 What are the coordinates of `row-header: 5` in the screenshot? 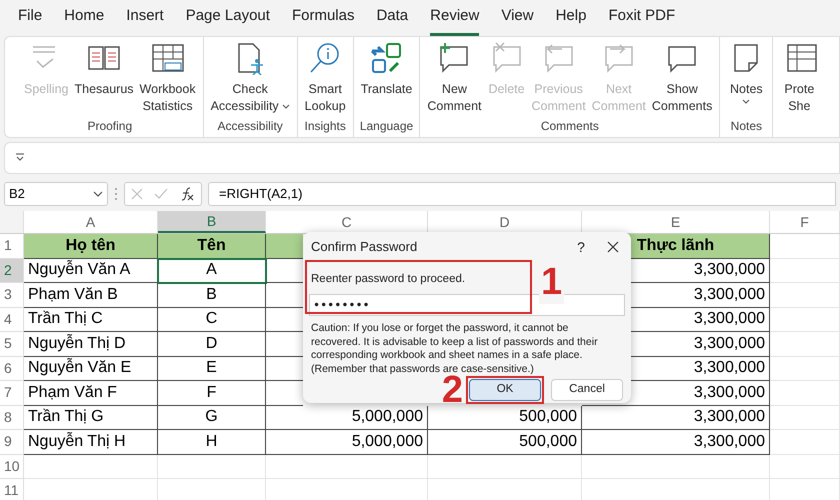 It's located at (12, 344).